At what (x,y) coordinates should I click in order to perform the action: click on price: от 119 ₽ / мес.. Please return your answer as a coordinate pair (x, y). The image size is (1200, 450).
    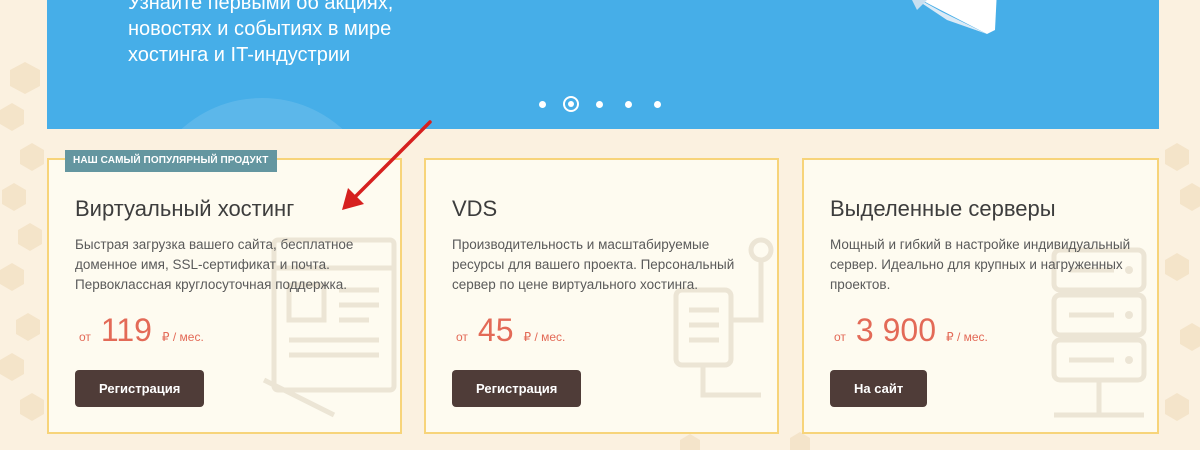
    Looking at the image, I should click on (141, 330).